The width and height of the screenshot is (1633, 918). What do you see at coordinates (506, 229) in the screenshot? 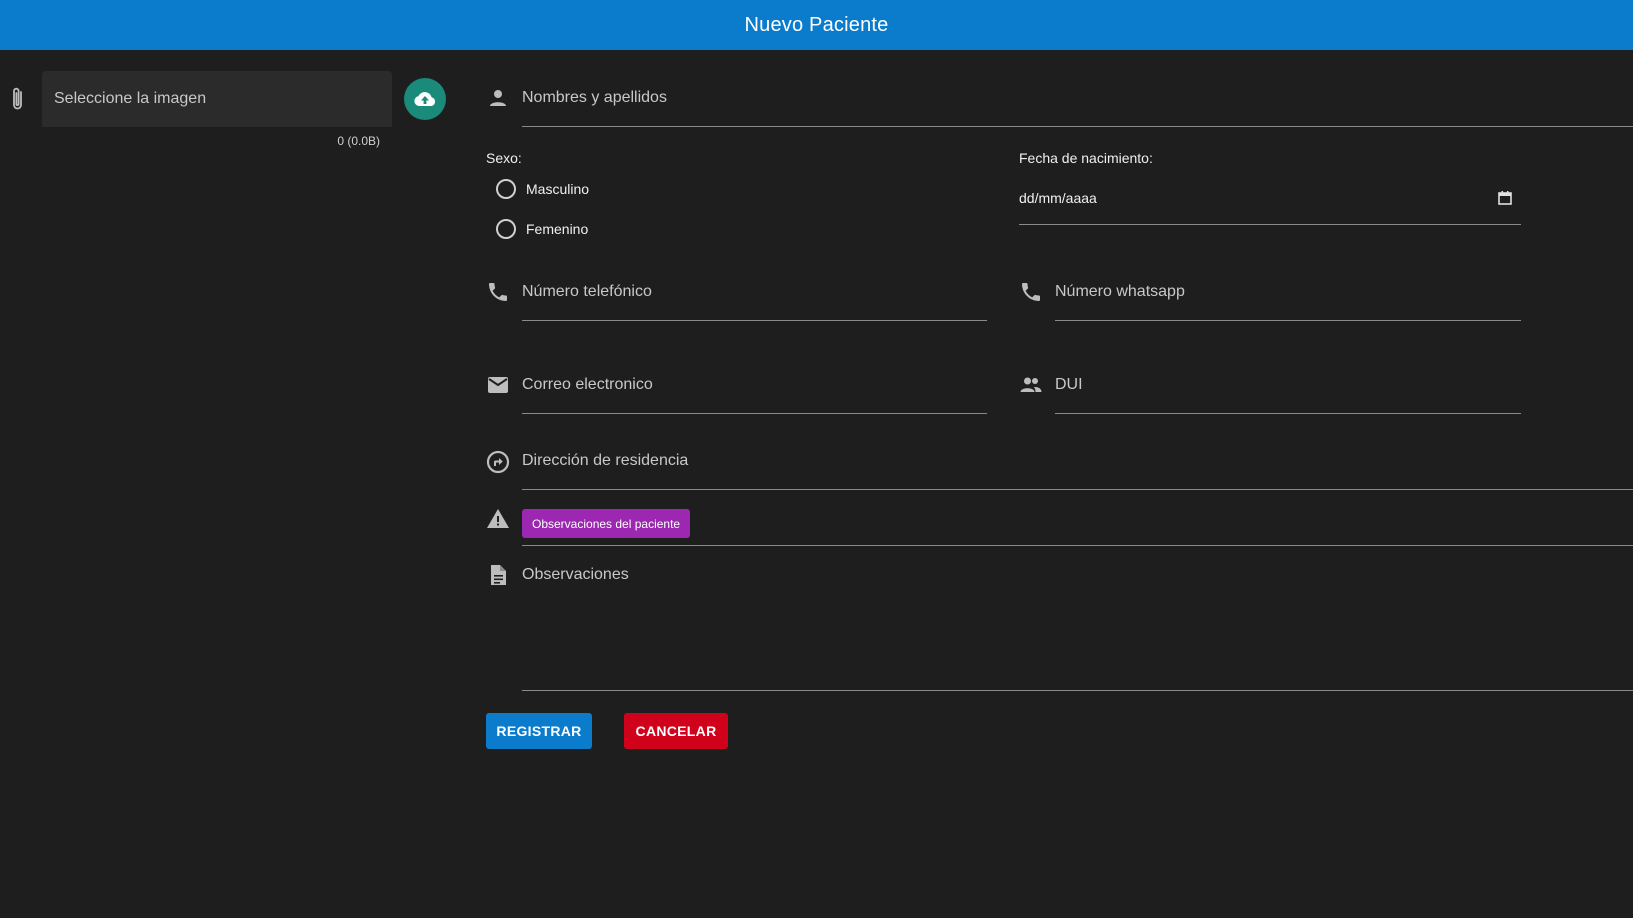
I see `radio-circle-femenino` at bounding box center [506, 229].